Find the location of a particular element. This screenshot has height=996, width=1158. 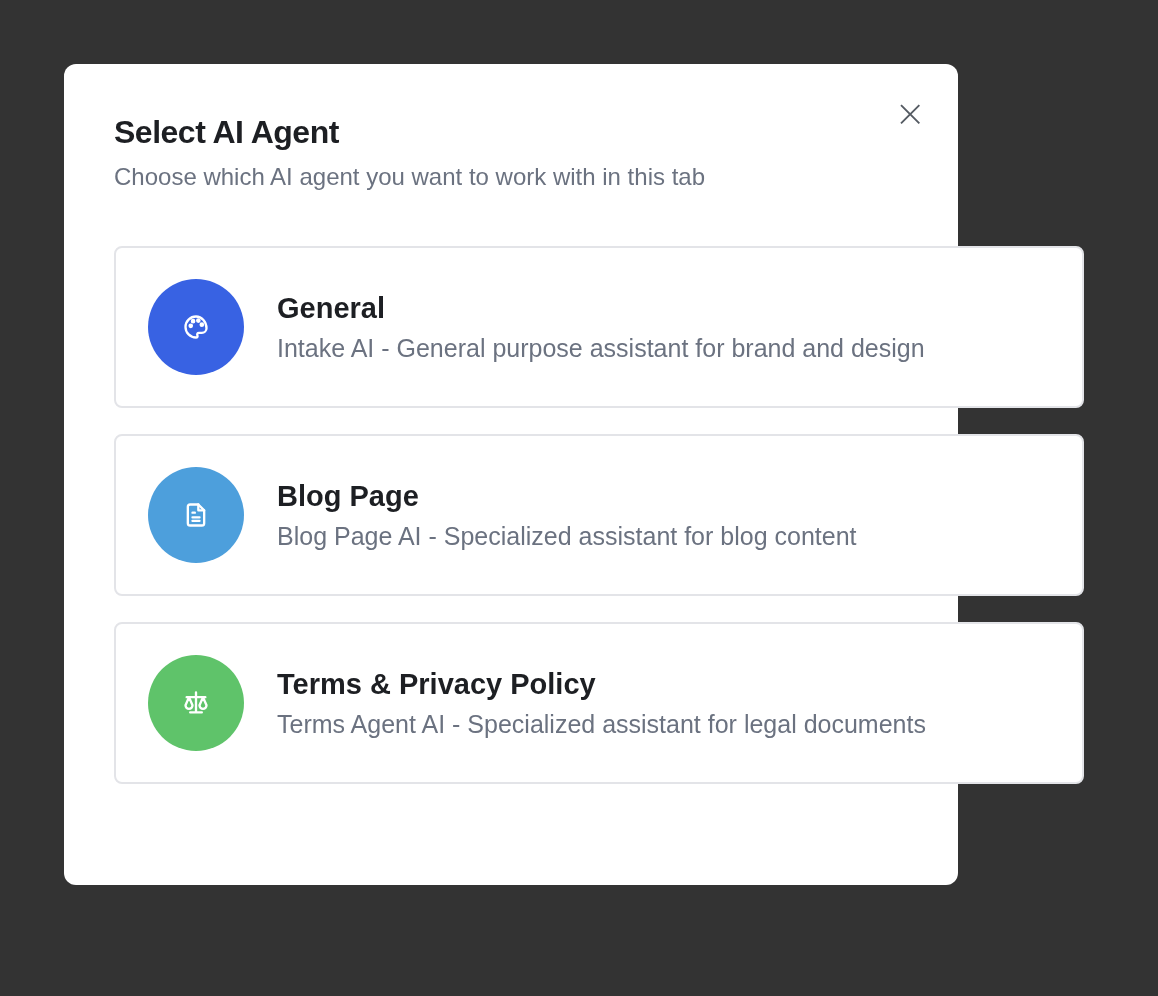

agent-option: General Intake AI - General purpose assistant for brand and design is located at coordinates (599, 327).